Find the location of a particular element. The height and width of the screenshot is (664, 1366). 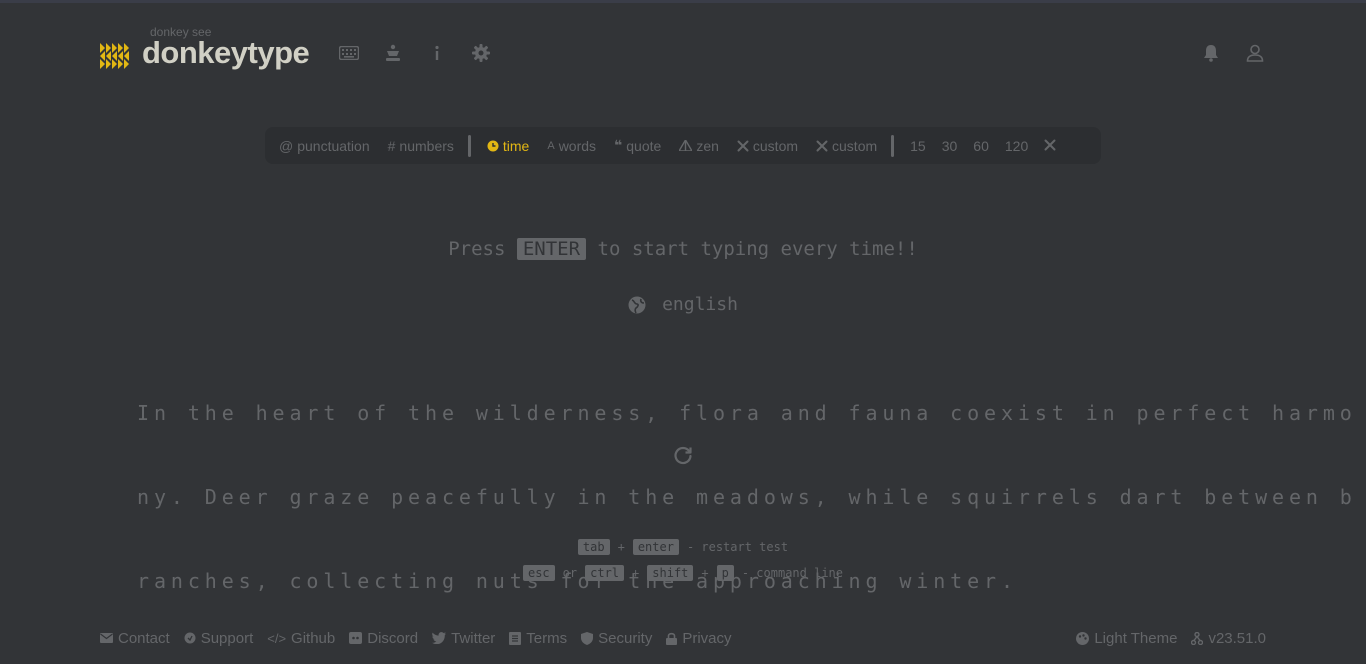

mountain-icon is located at coordinates (686, 145).